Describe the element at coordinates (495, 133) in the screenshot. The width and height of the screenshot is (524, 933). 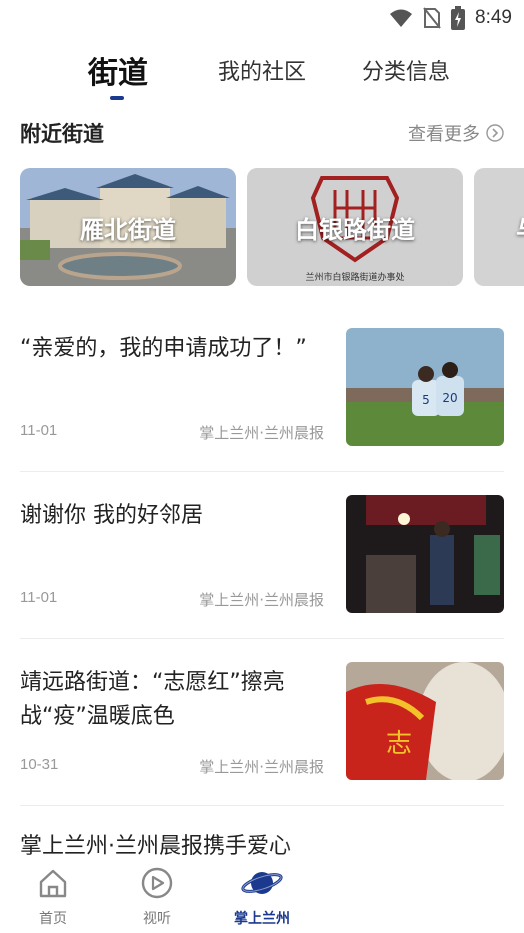
I see `chevron-right-circle-icon` at that location.